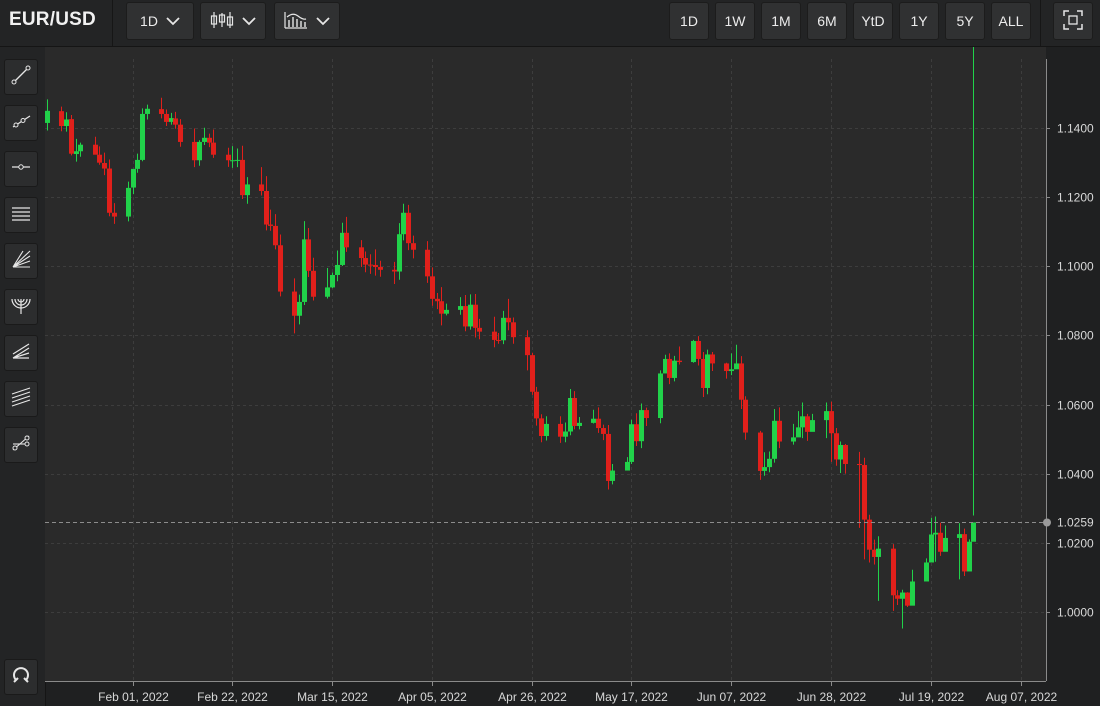 The width and height of the screenshot is (1100, 706). I want to click on range-button-5y: 5Y, so click(965, 21).